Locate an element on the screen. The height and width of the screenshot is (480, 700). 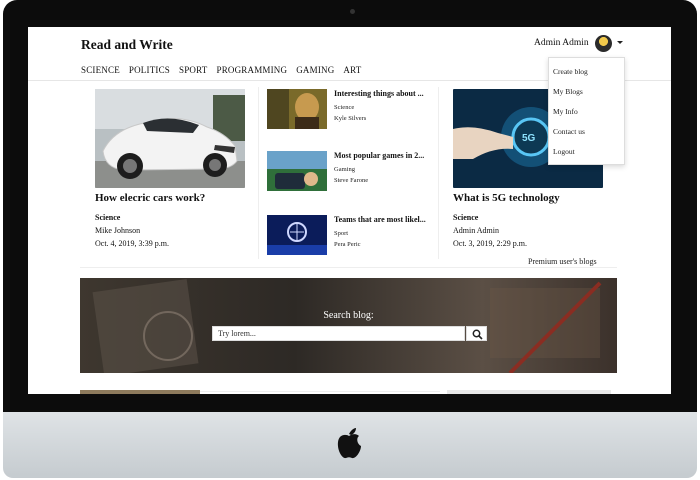
car-article-image is located at coordinates (170, 138).